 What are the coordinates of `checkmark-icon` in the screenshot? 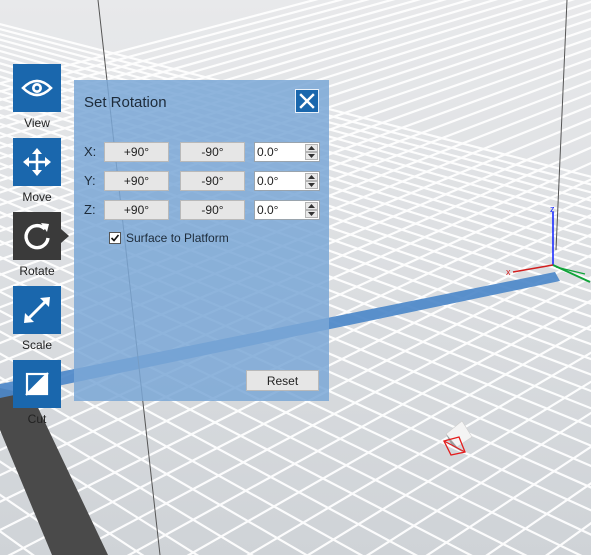 It's located at (115, 238).